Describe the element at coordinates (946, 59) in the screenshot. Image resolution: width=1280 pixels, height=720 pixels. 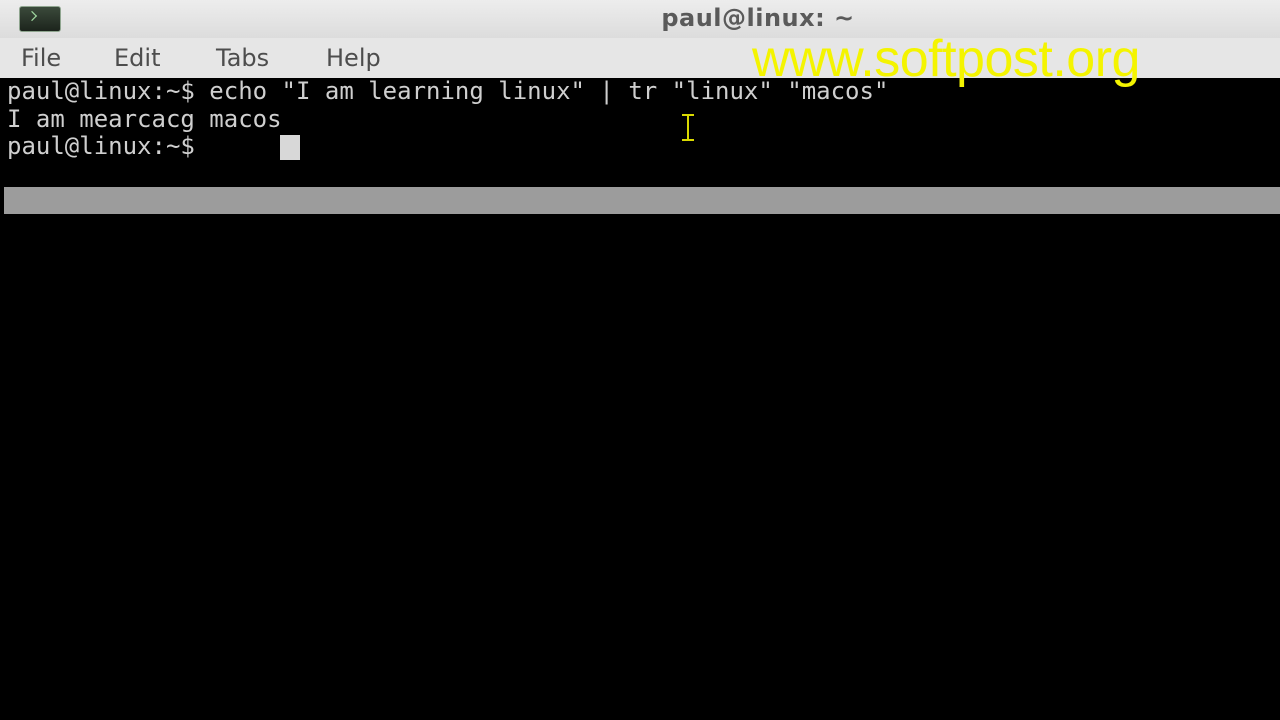
I see `watermark-text: www.softpost.org` at that location.